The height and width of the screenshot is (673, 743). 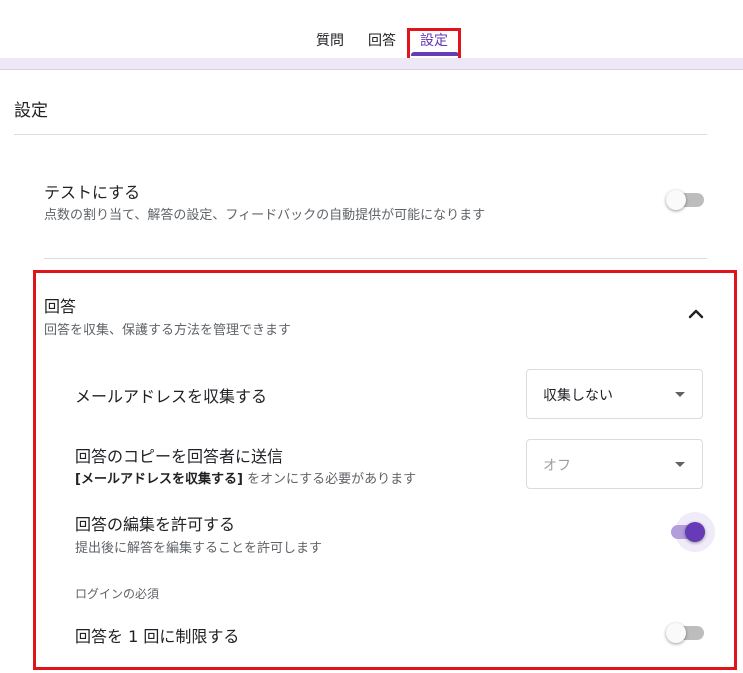 What do you see at coordinates (168, 330) in the screenshot?
I see `responses-section-description: 回答を収集、保護する方法を管理できます` at bounding box center [168, 330].